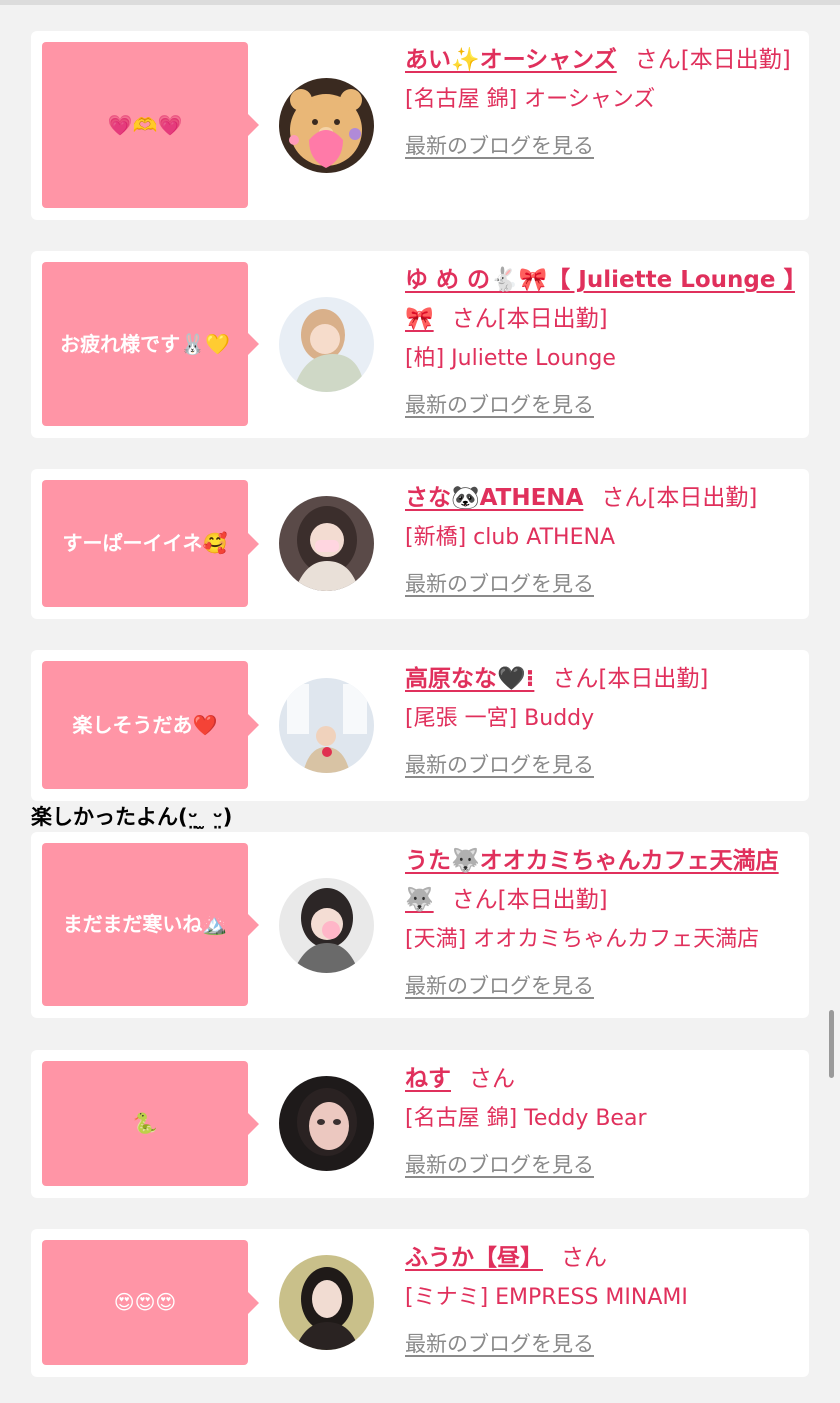  I want to click on cast-info: 高原なな🖤⁝ さん[本日出勤] [尾張 一宮] Buddy 最新のブログを見る, so click(604, 722).